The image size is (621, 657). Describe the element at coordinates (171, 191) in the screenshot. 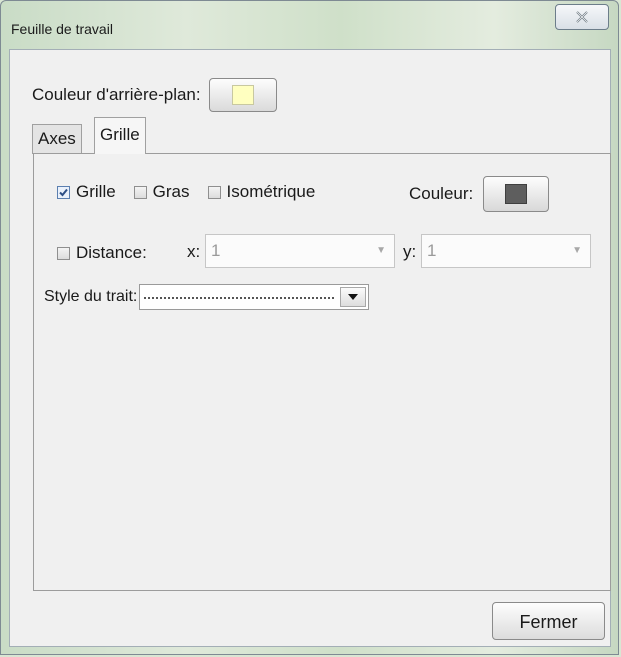

I see `bold-checkbox-label: Gras` at that location.